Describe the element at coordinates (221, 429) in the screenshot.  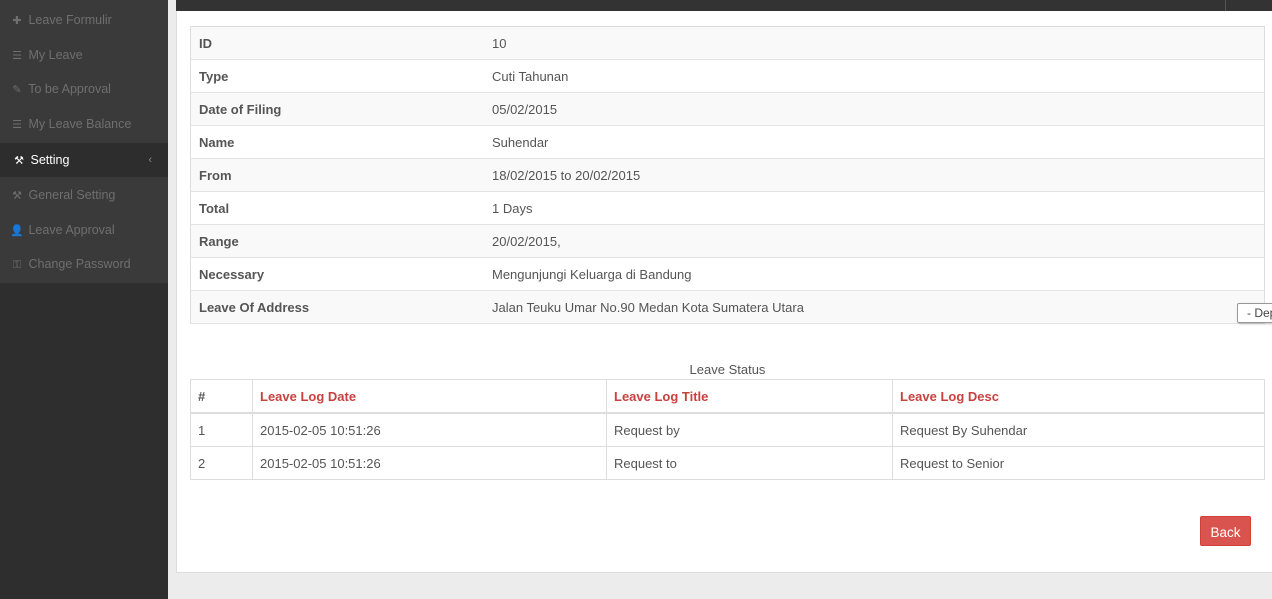
I see `log-cell-number: 1` at that location.